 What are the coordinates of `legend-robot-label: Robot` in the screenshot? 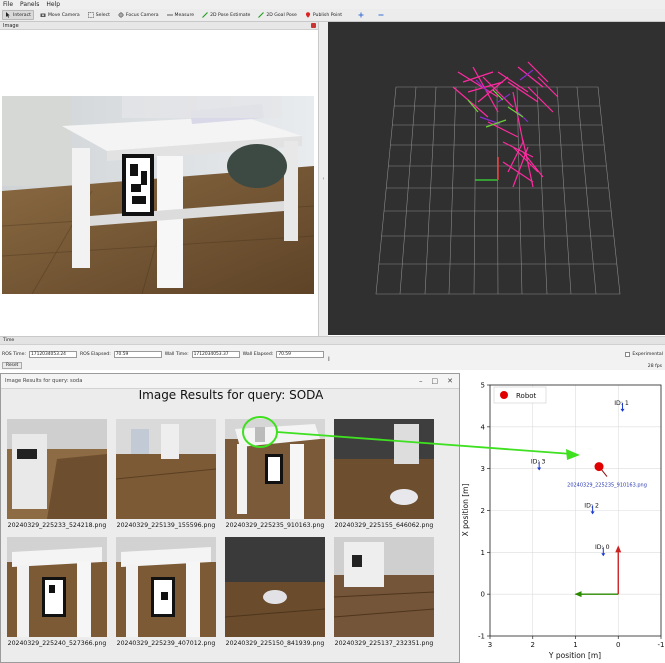 It's located at (526, 396).